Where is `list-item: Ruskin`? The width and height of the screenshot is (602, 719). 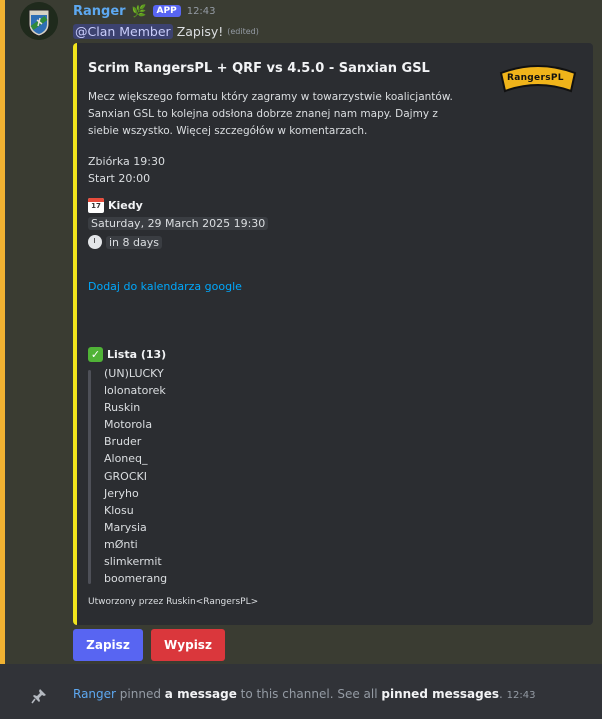 list-item: Ruskin is located at coordinates (122, 408).